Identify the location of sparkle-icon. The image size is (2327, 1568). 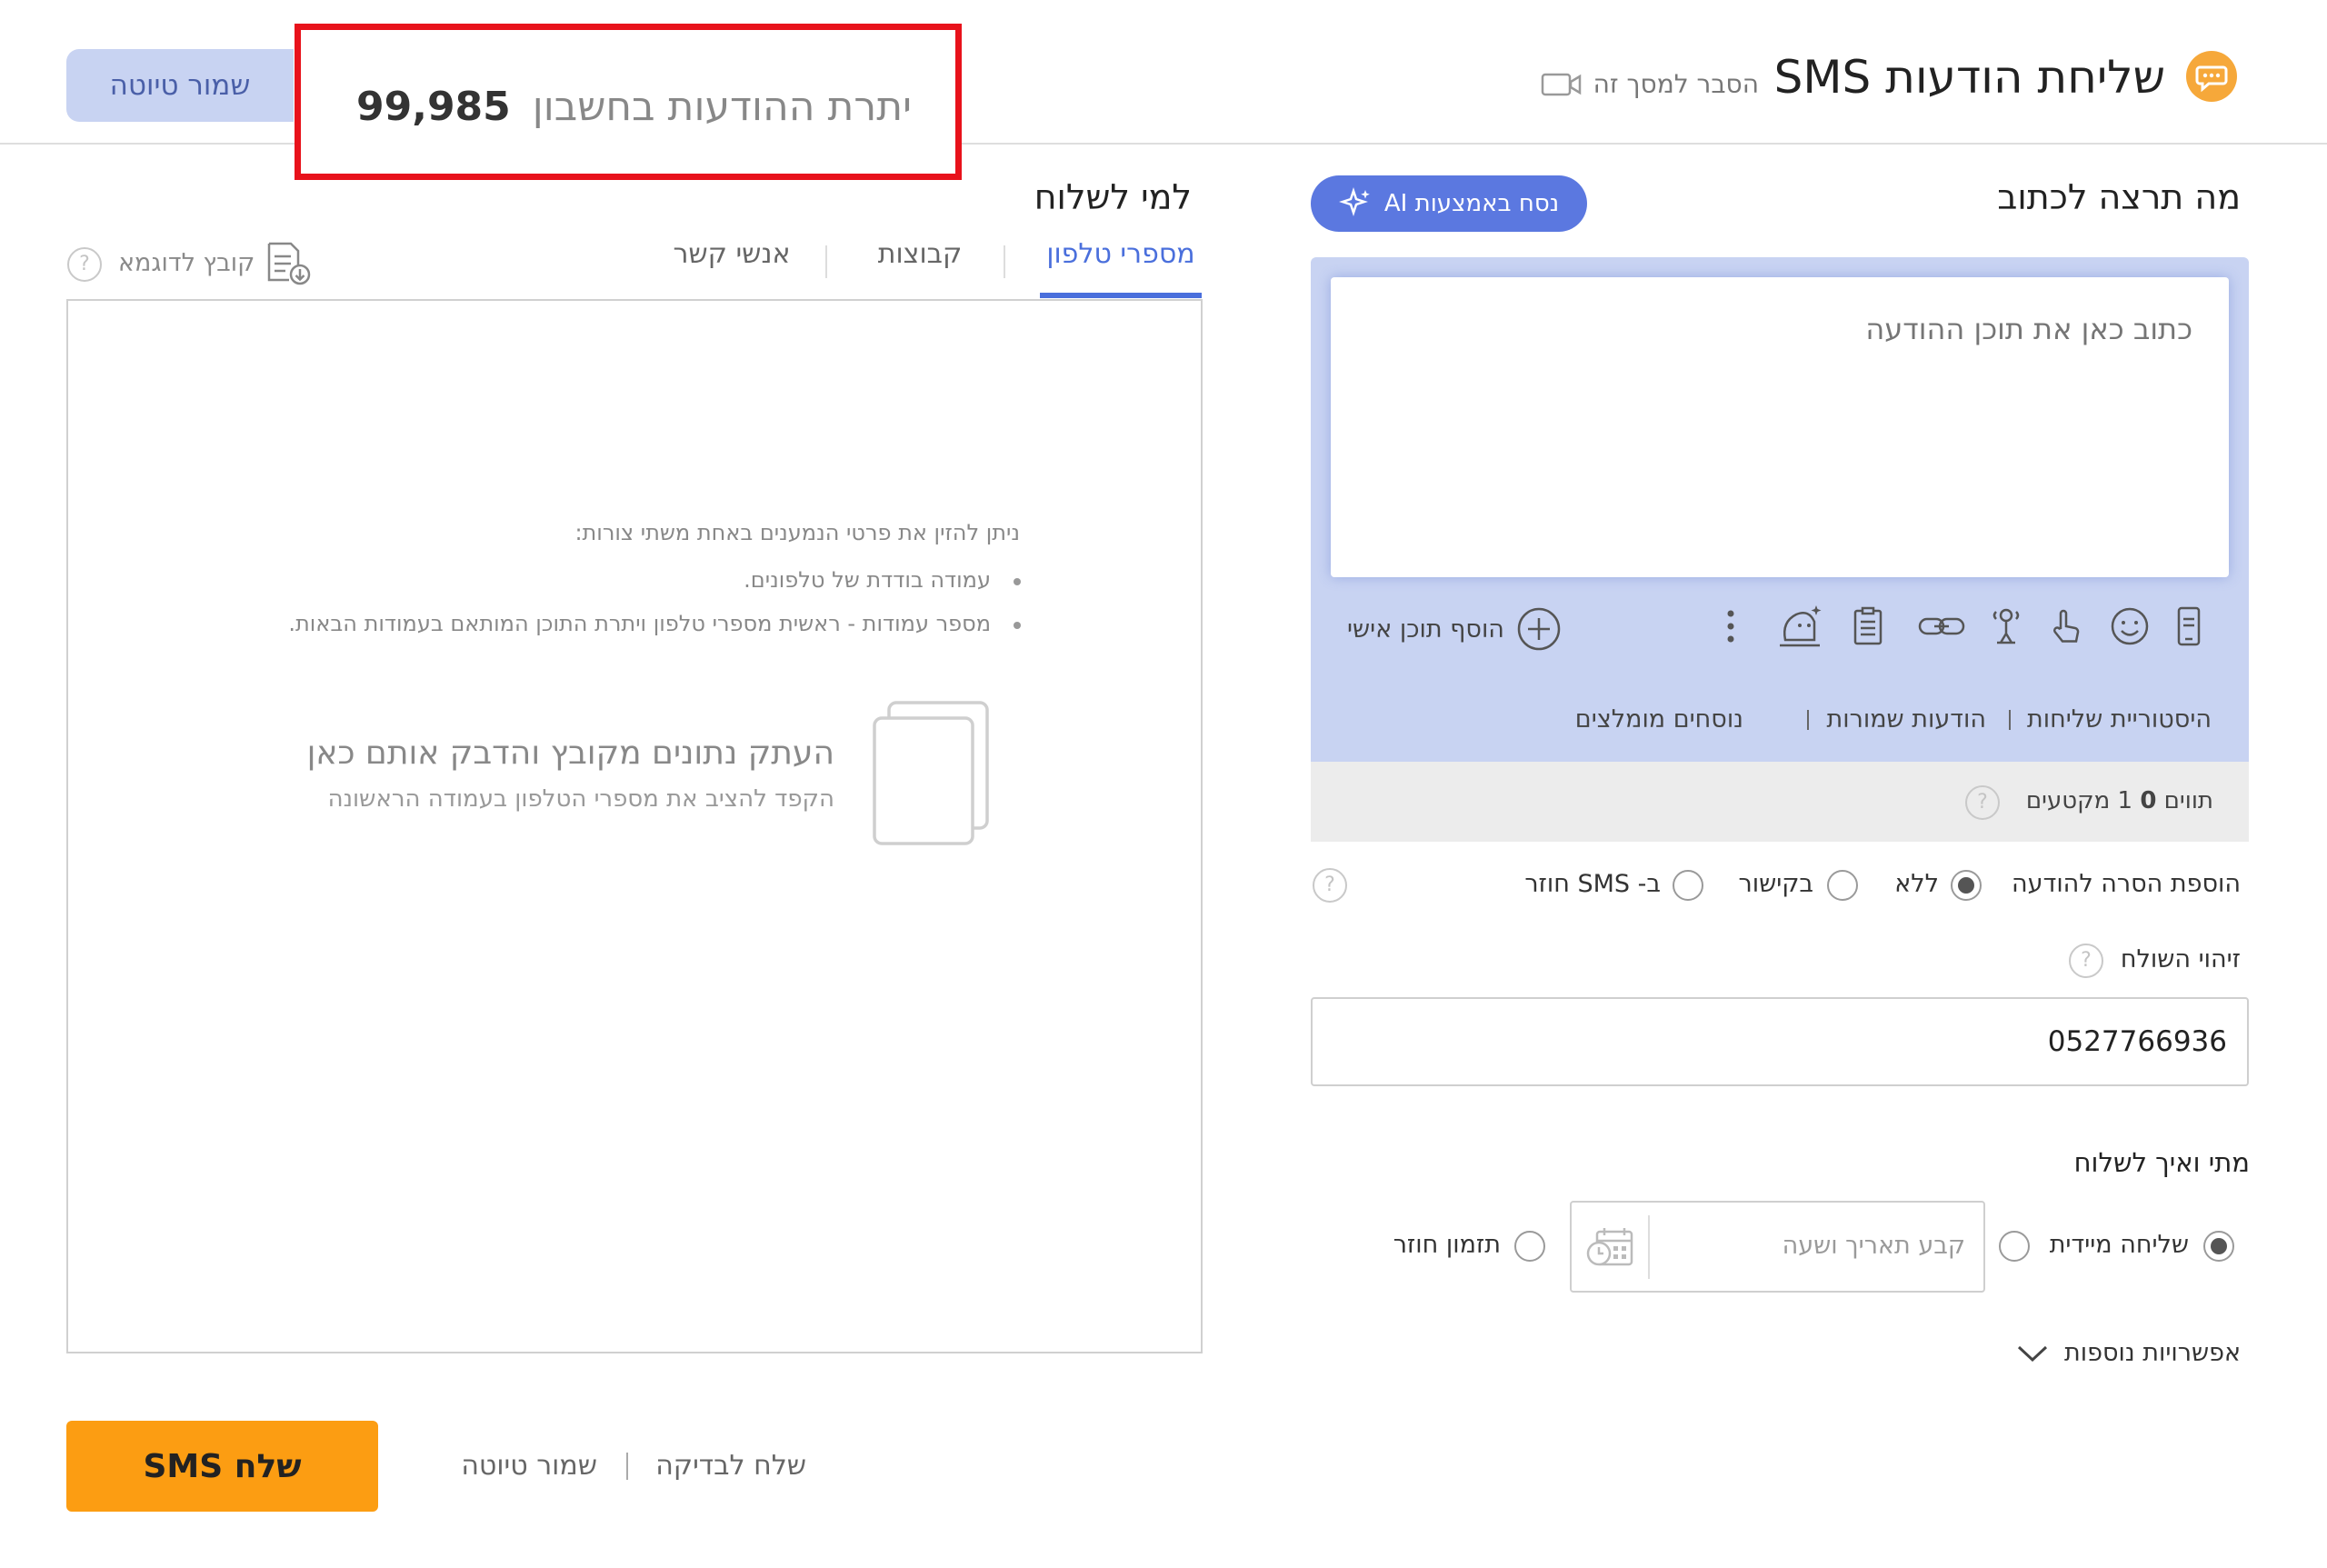
(1355, 204).